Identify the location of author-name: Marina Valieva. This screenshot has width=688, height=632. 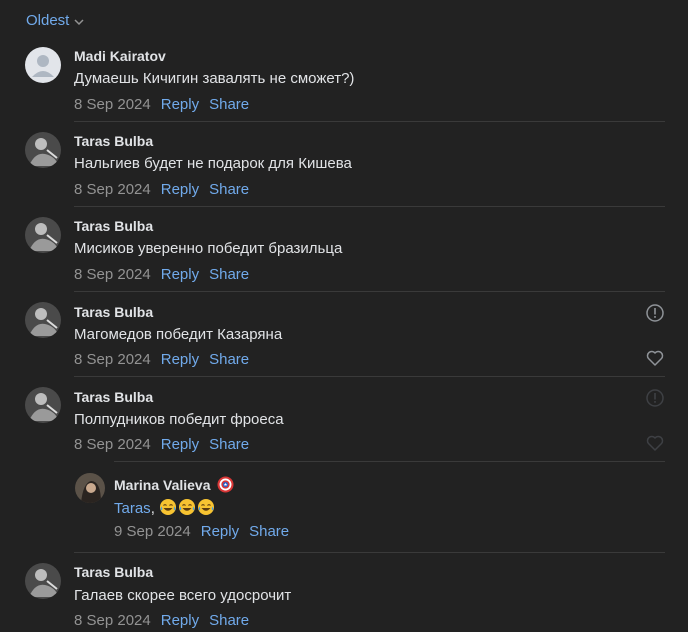
(162, 485).